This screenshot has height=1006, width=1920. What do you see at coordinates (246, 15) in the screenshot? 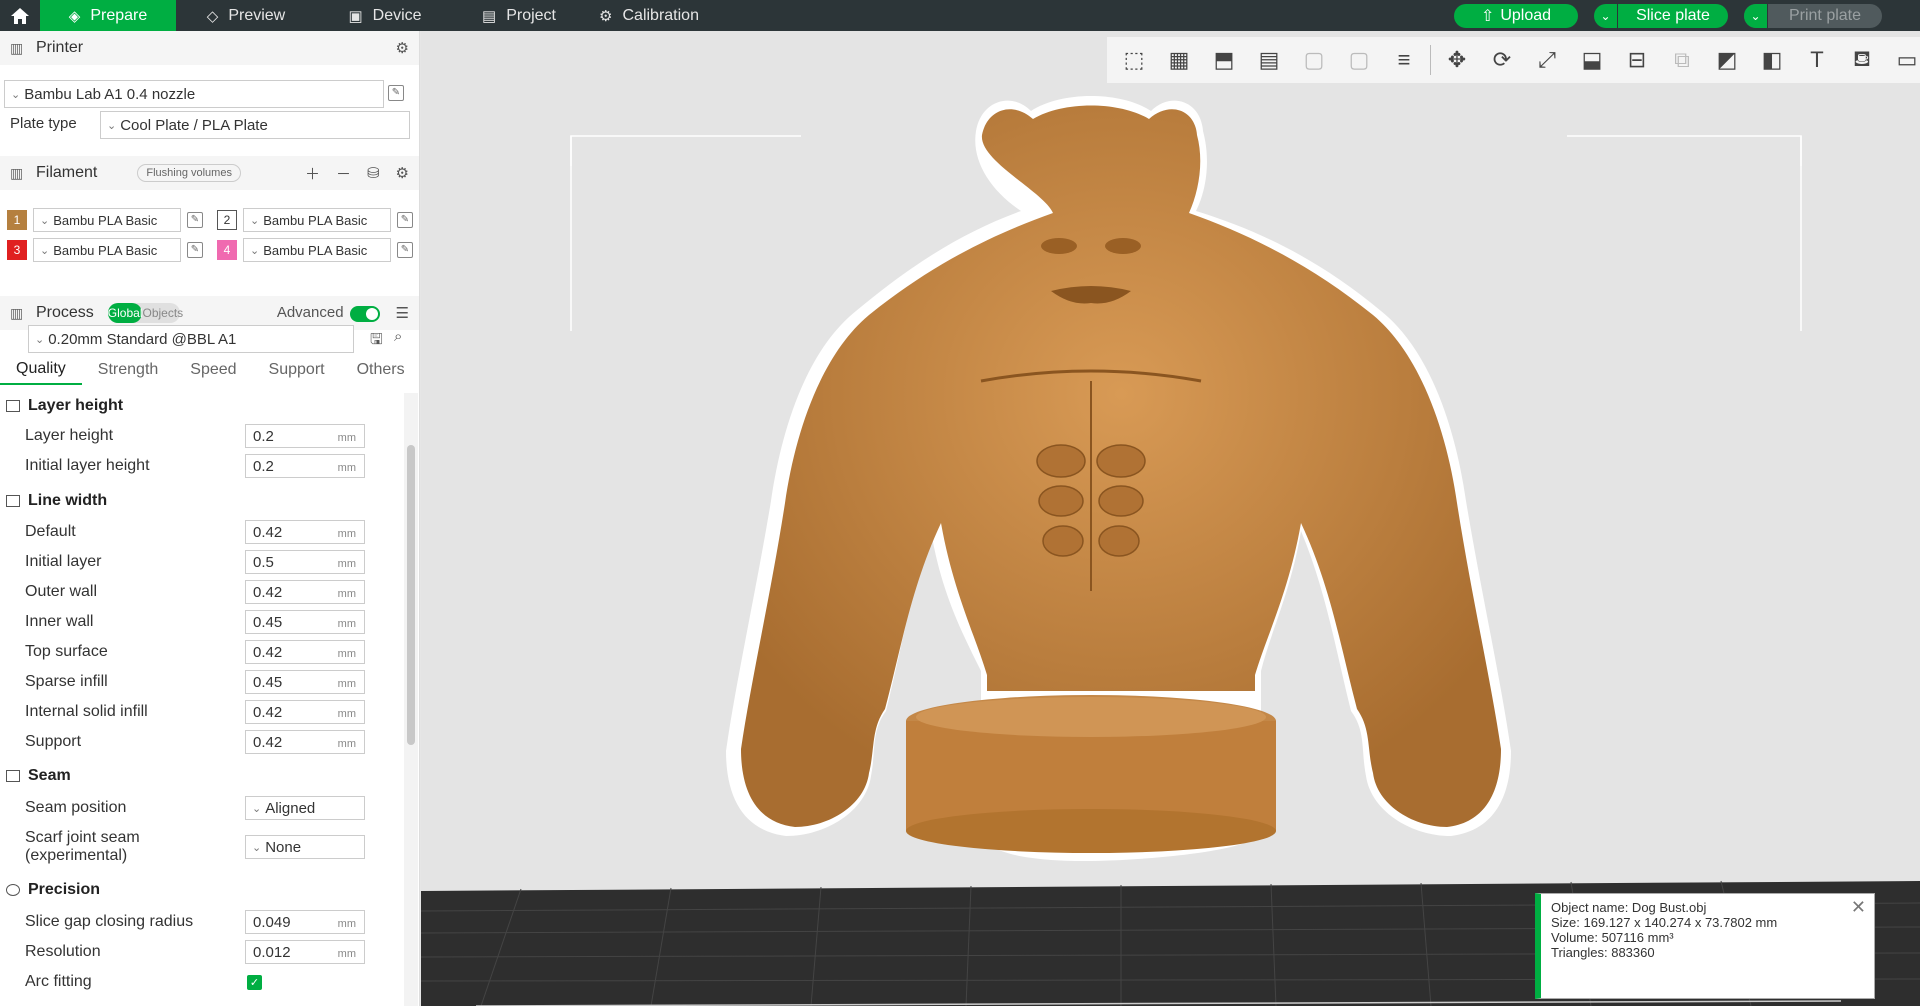
I see `tab-preview: ◇ Preview` at bounding box center [246, 15].